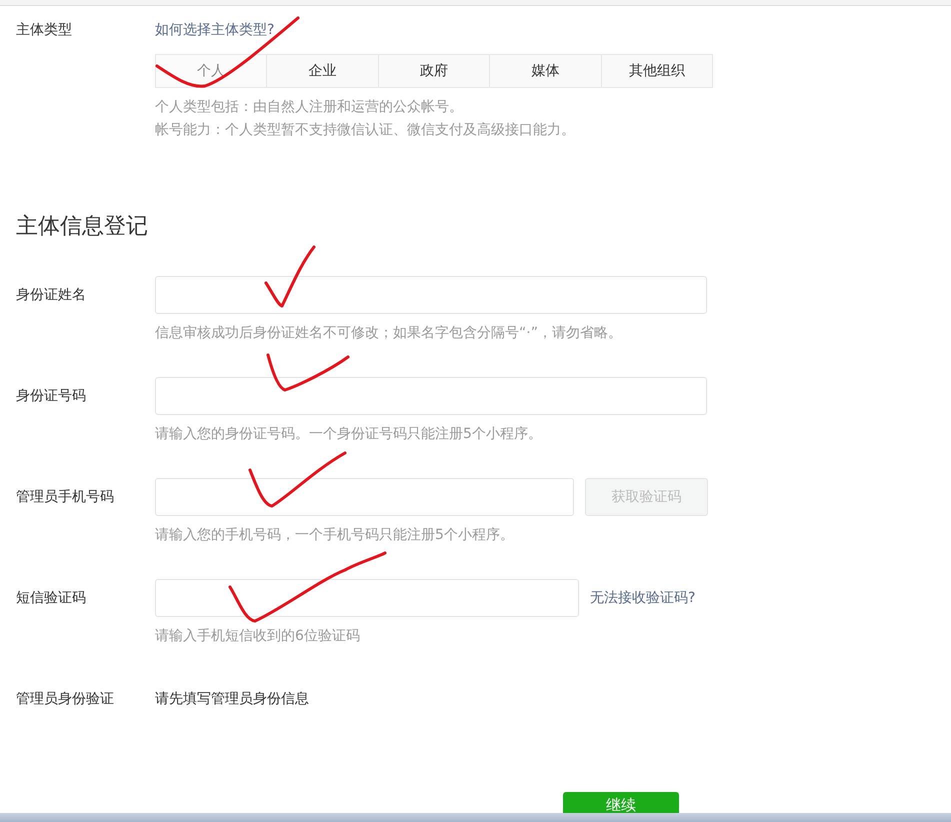 The image size is (951, 822). I want to click on handwritten-check-mark, so click(290, 277).